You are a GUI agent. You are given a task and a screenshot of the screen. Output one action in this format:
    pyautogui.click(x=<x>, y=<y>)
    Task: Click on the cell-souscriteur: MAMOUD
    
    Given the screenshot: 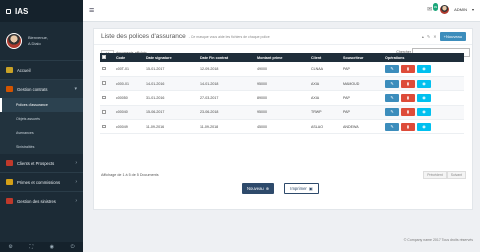 What is the action you would take?
    pyautogui.click(x=362, y=84)
    